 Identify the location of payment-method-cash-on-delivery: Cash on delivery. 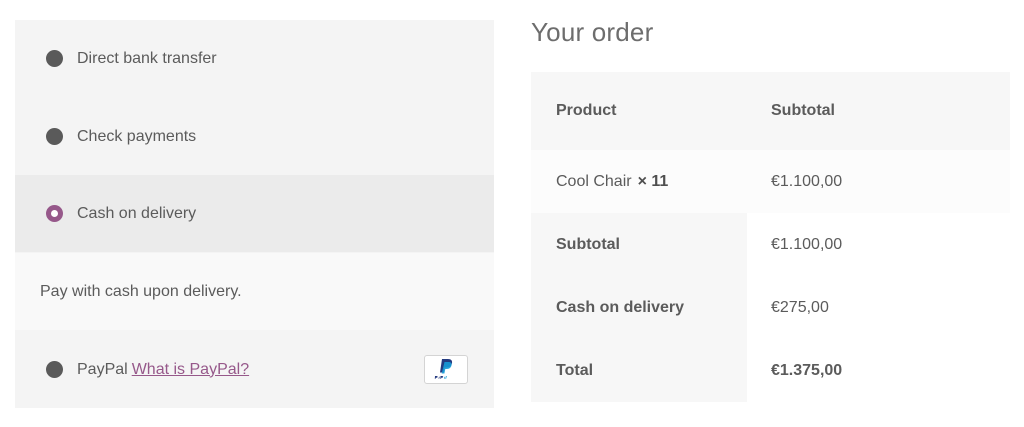
(254, 213).